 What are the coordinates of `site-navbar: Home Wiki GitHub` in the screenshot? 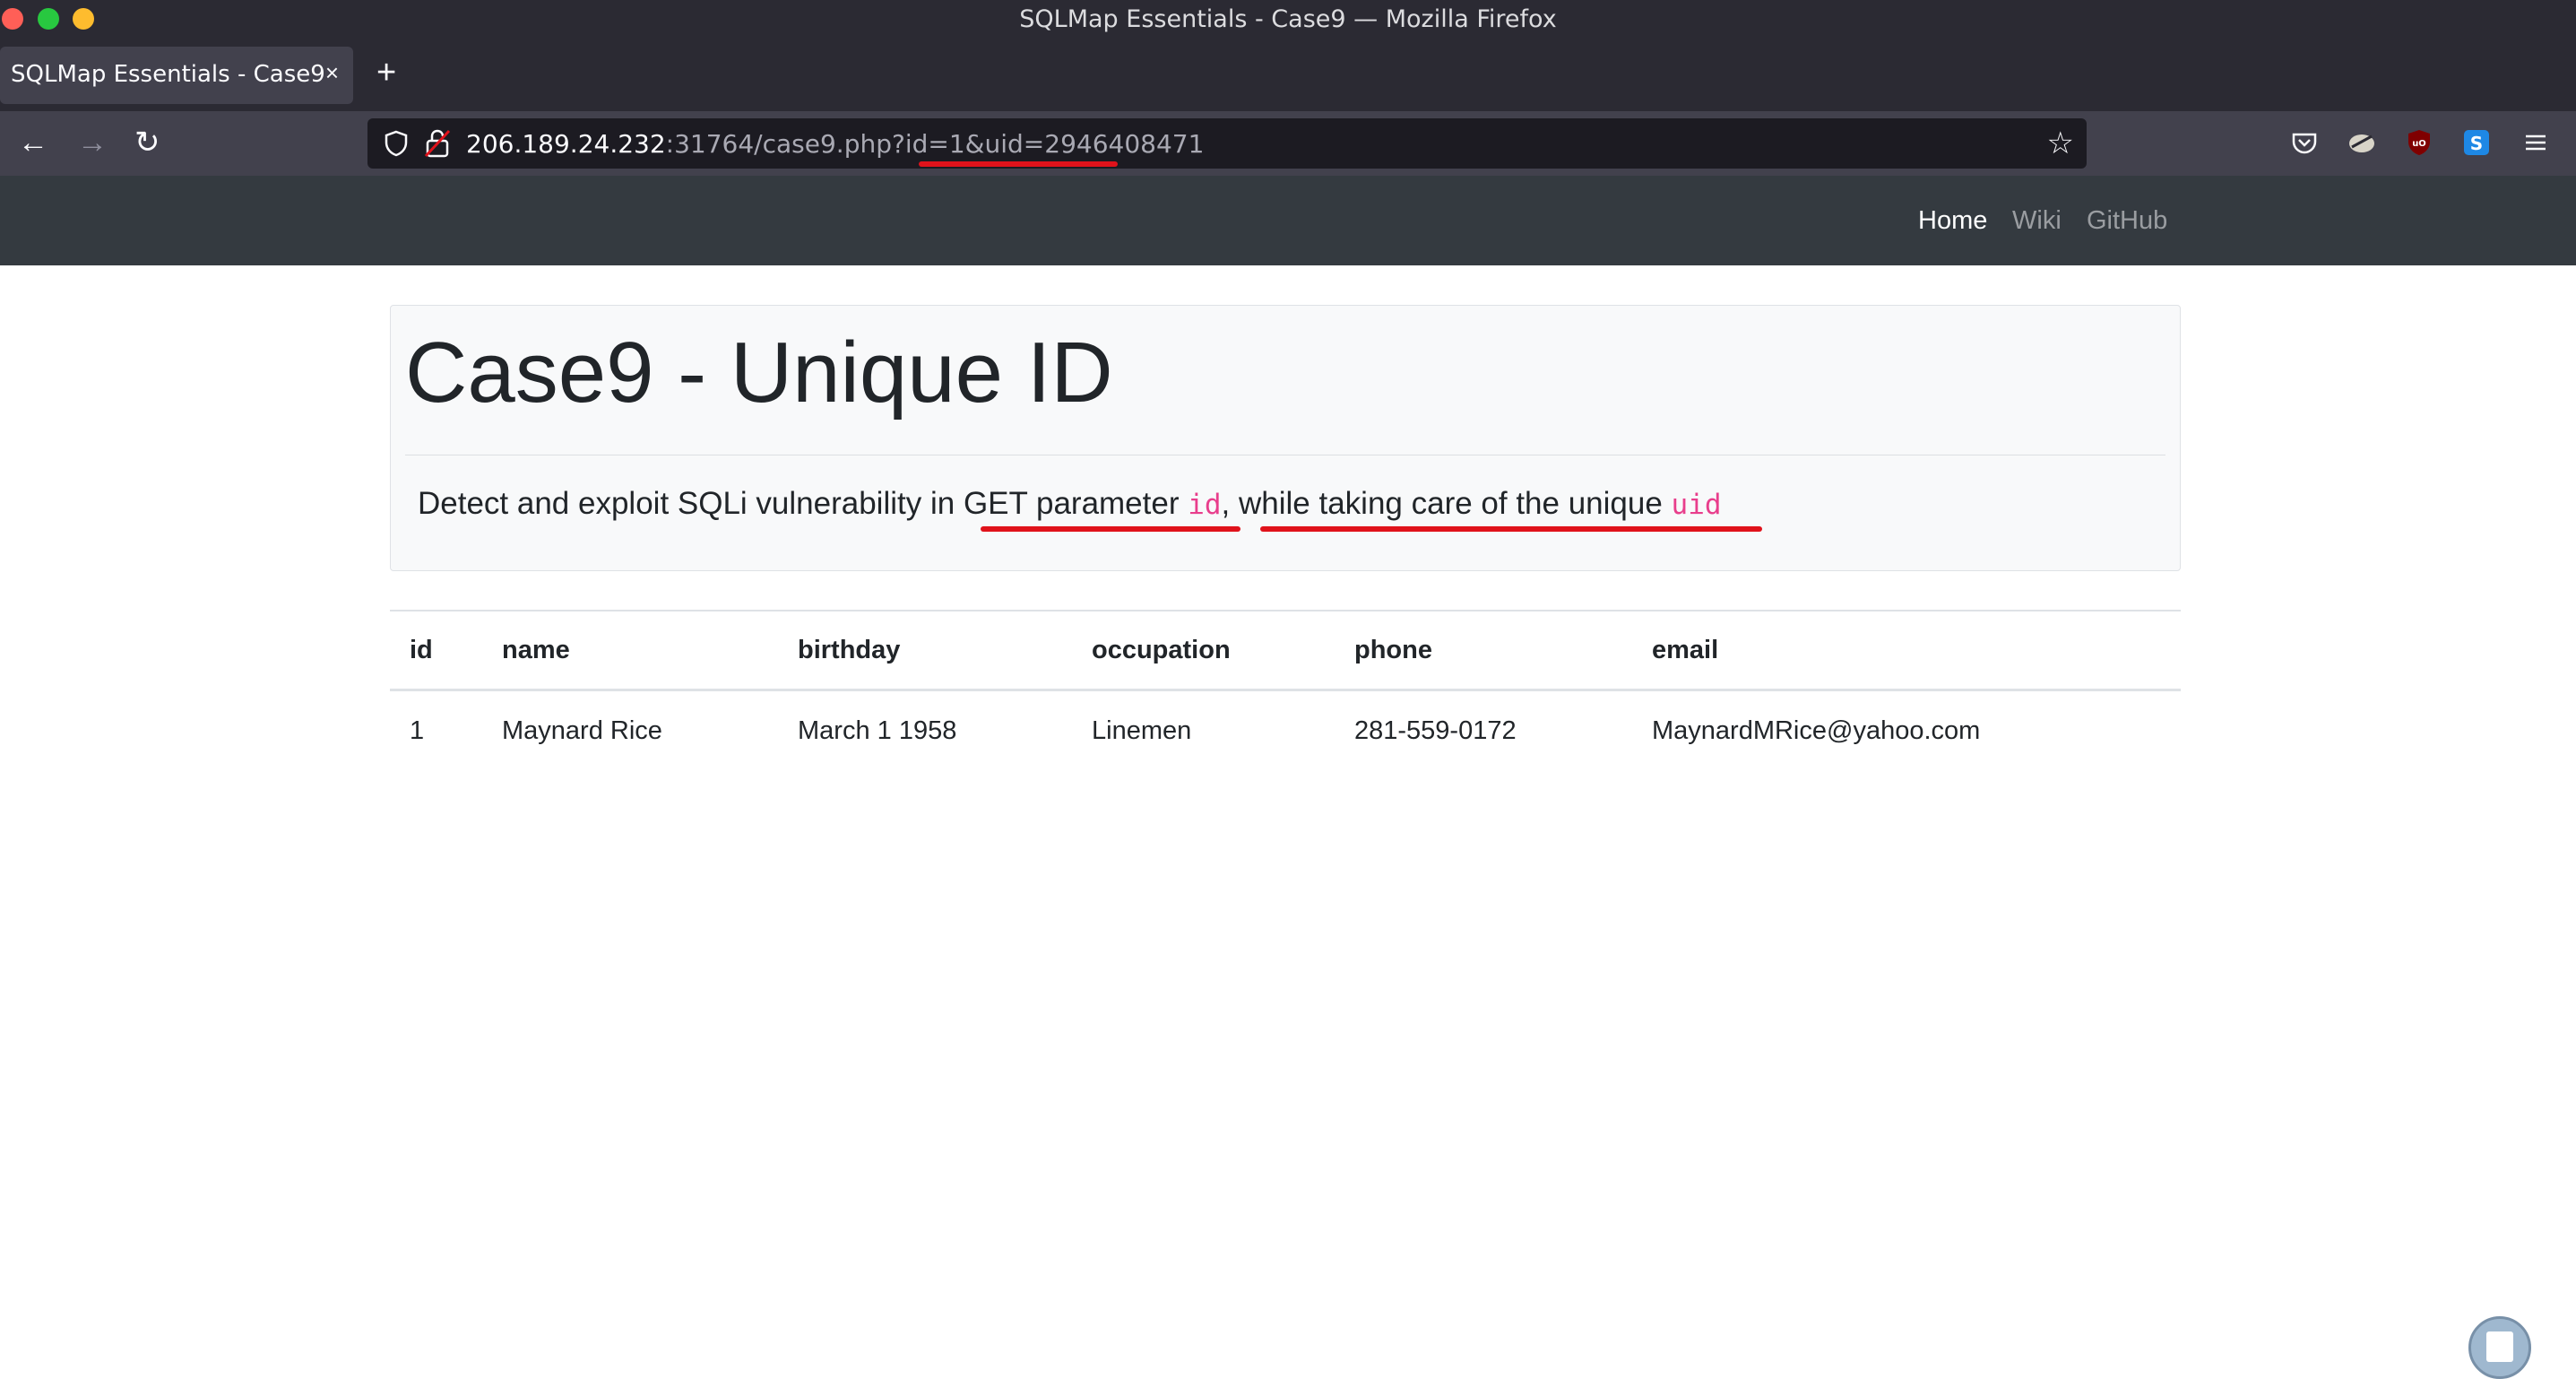 It's located at (1288, 221).